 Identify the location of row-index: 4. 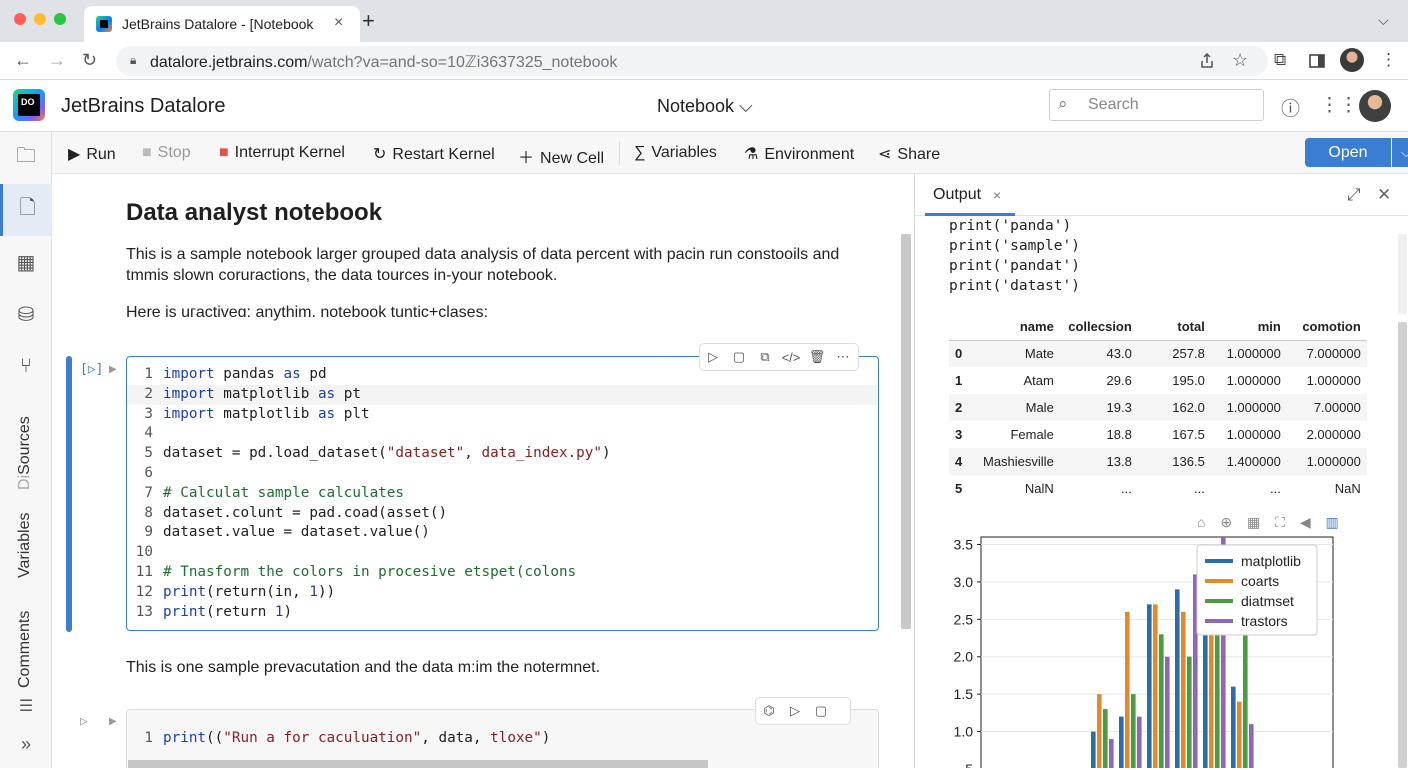
(959, 461).